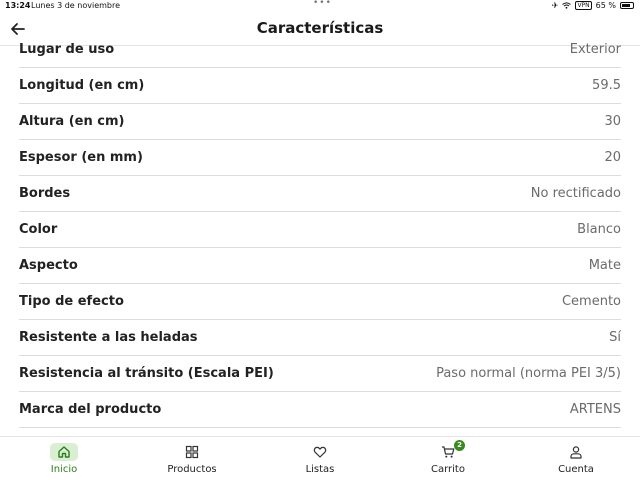 The image size is (640, 480). Describe the element at coordinates (591, 301) in the screenshot. I see `characteristic-value: Cemento` at that location.